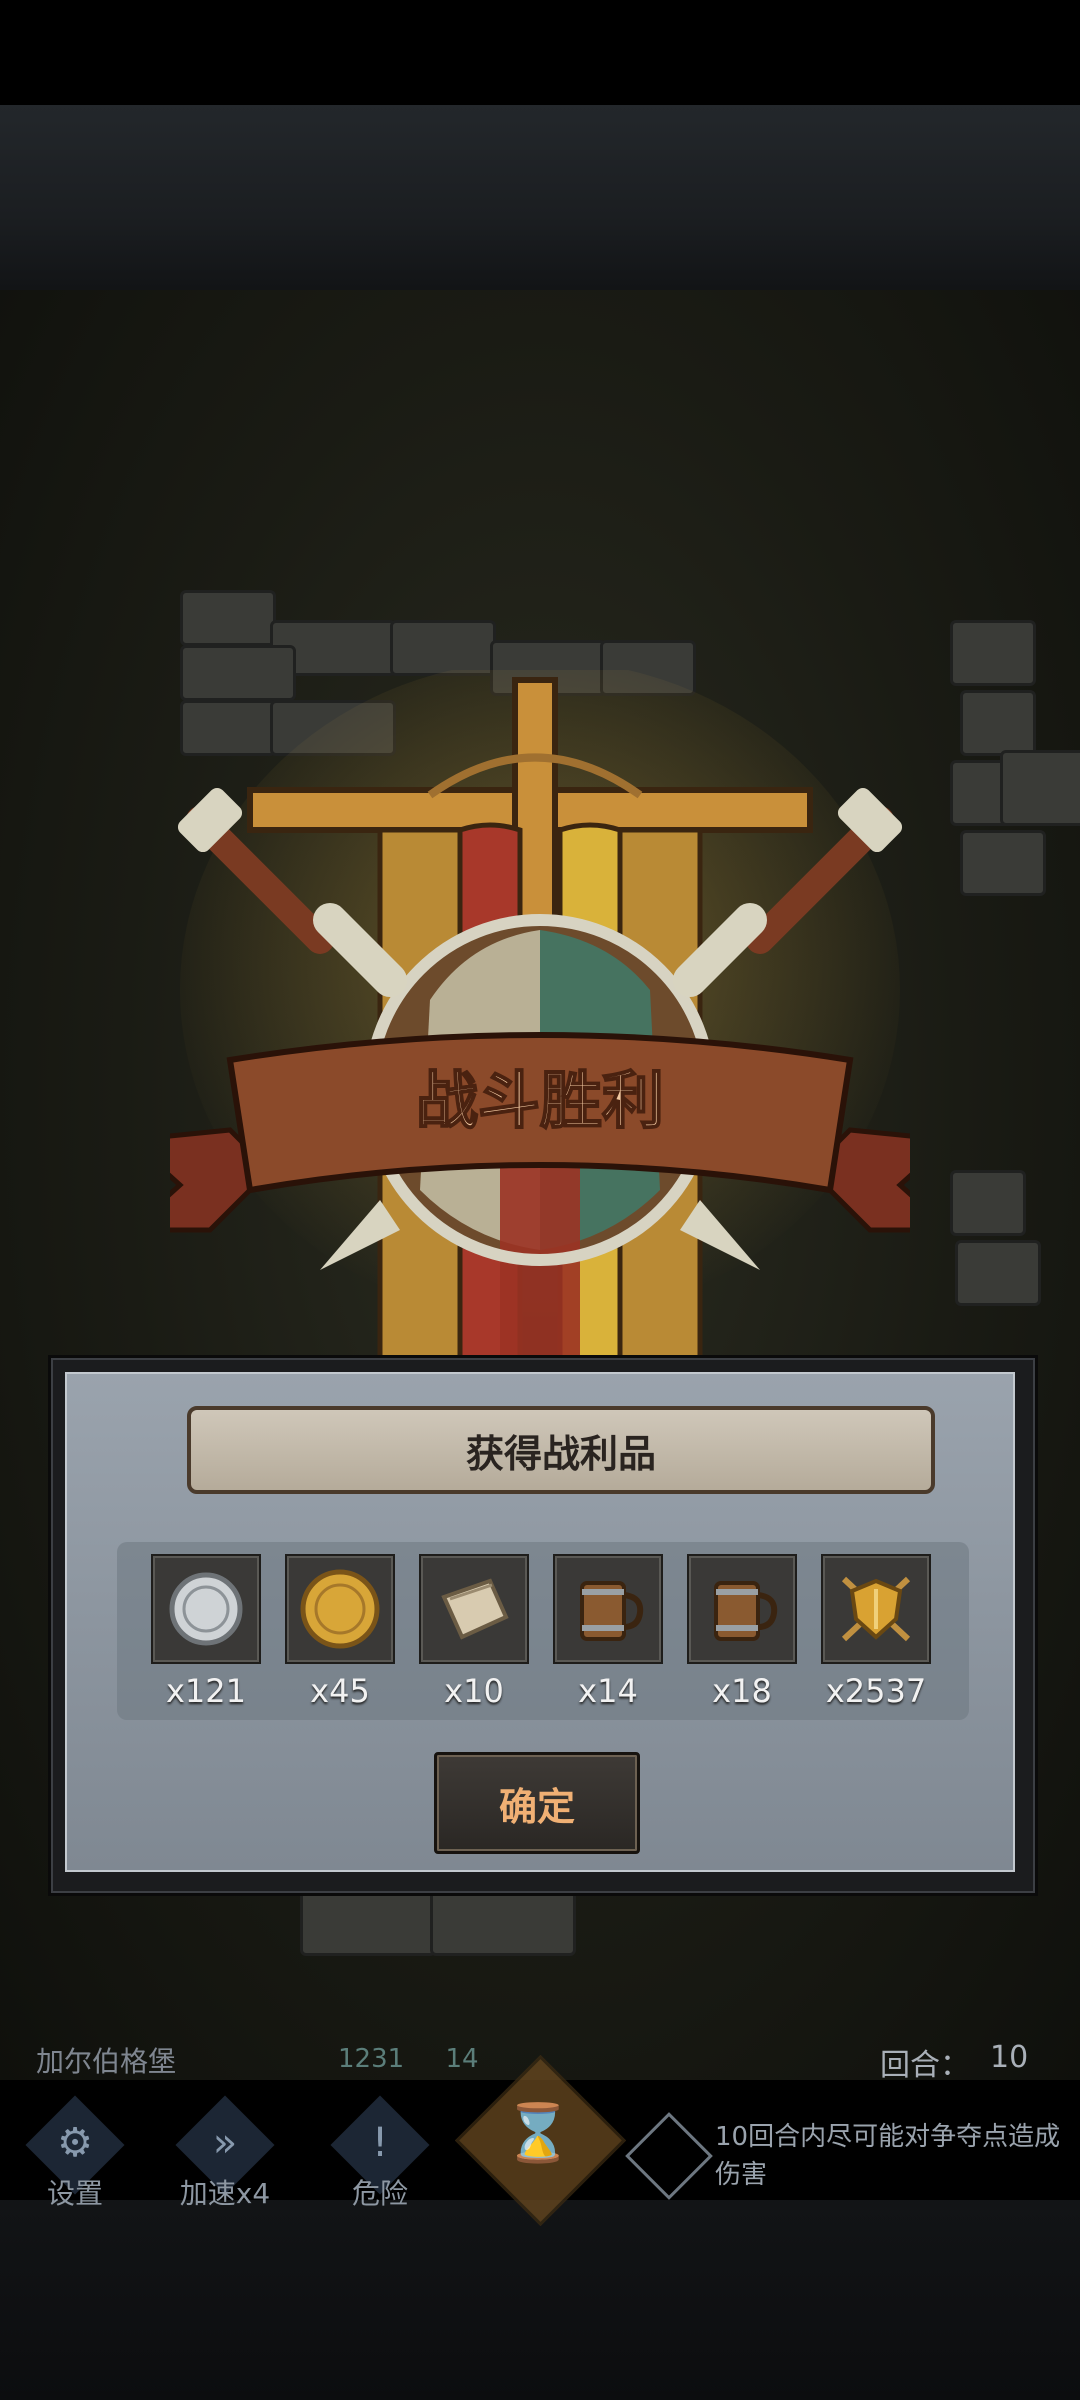 The width and height of the screenshot is (1080, 2400). Describe the element at coordinates (340, 1691) in the screenshot. I see `loot-item-count: x45` at that location.